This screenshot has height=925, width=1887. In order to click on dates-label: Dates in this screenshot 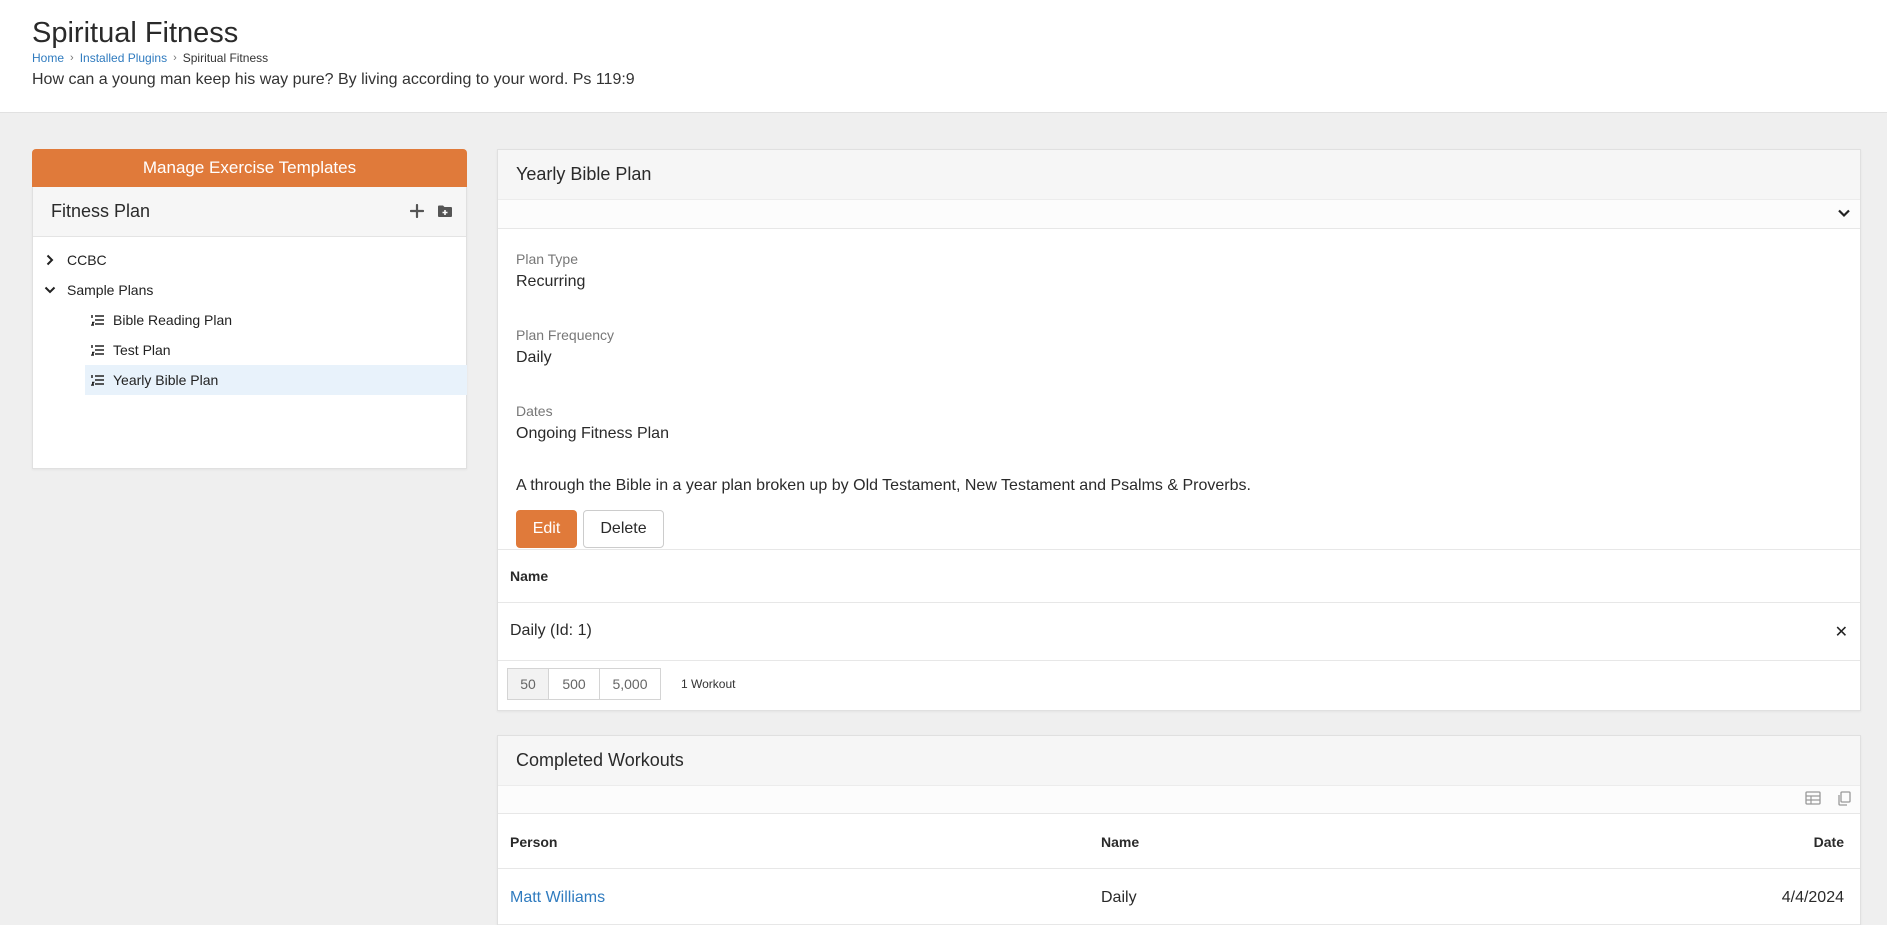, I will do `click(534, 411)`.